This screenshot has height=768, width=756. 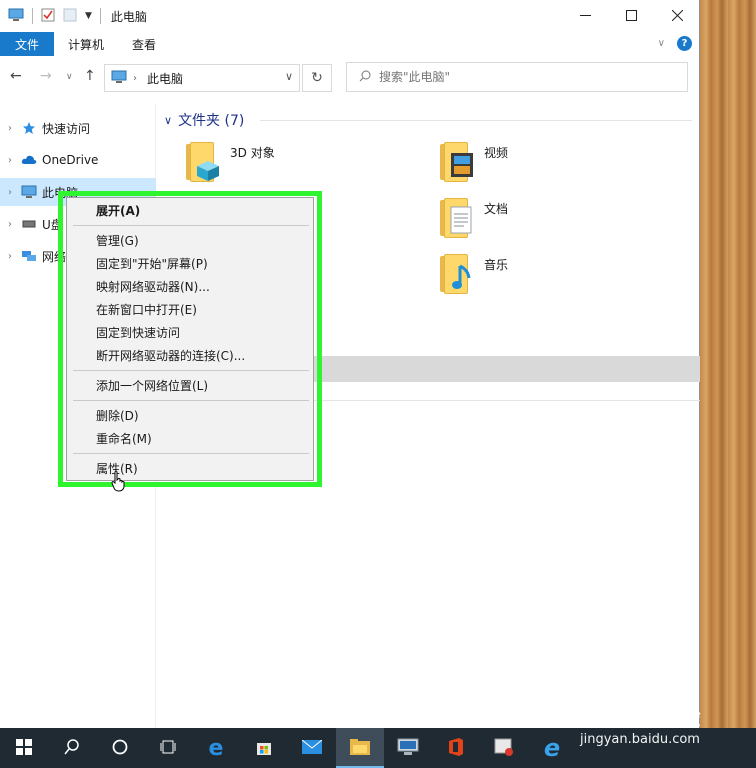 I want to click on file-explorer-button, so click(x=360, y=748).